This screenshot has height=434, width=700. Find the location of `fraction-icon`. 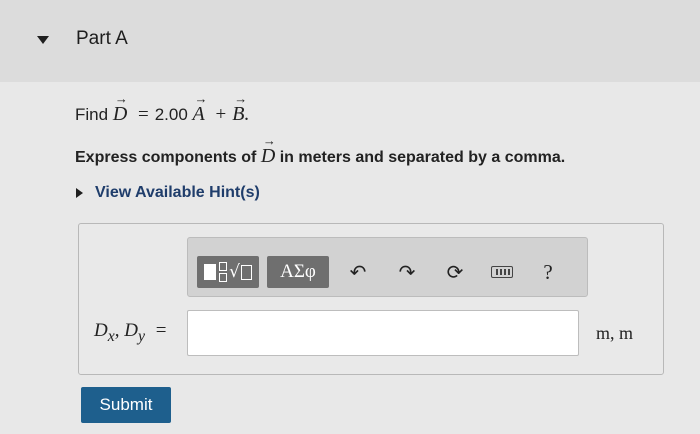

fraction-icon is located at coordinates (223, 272).